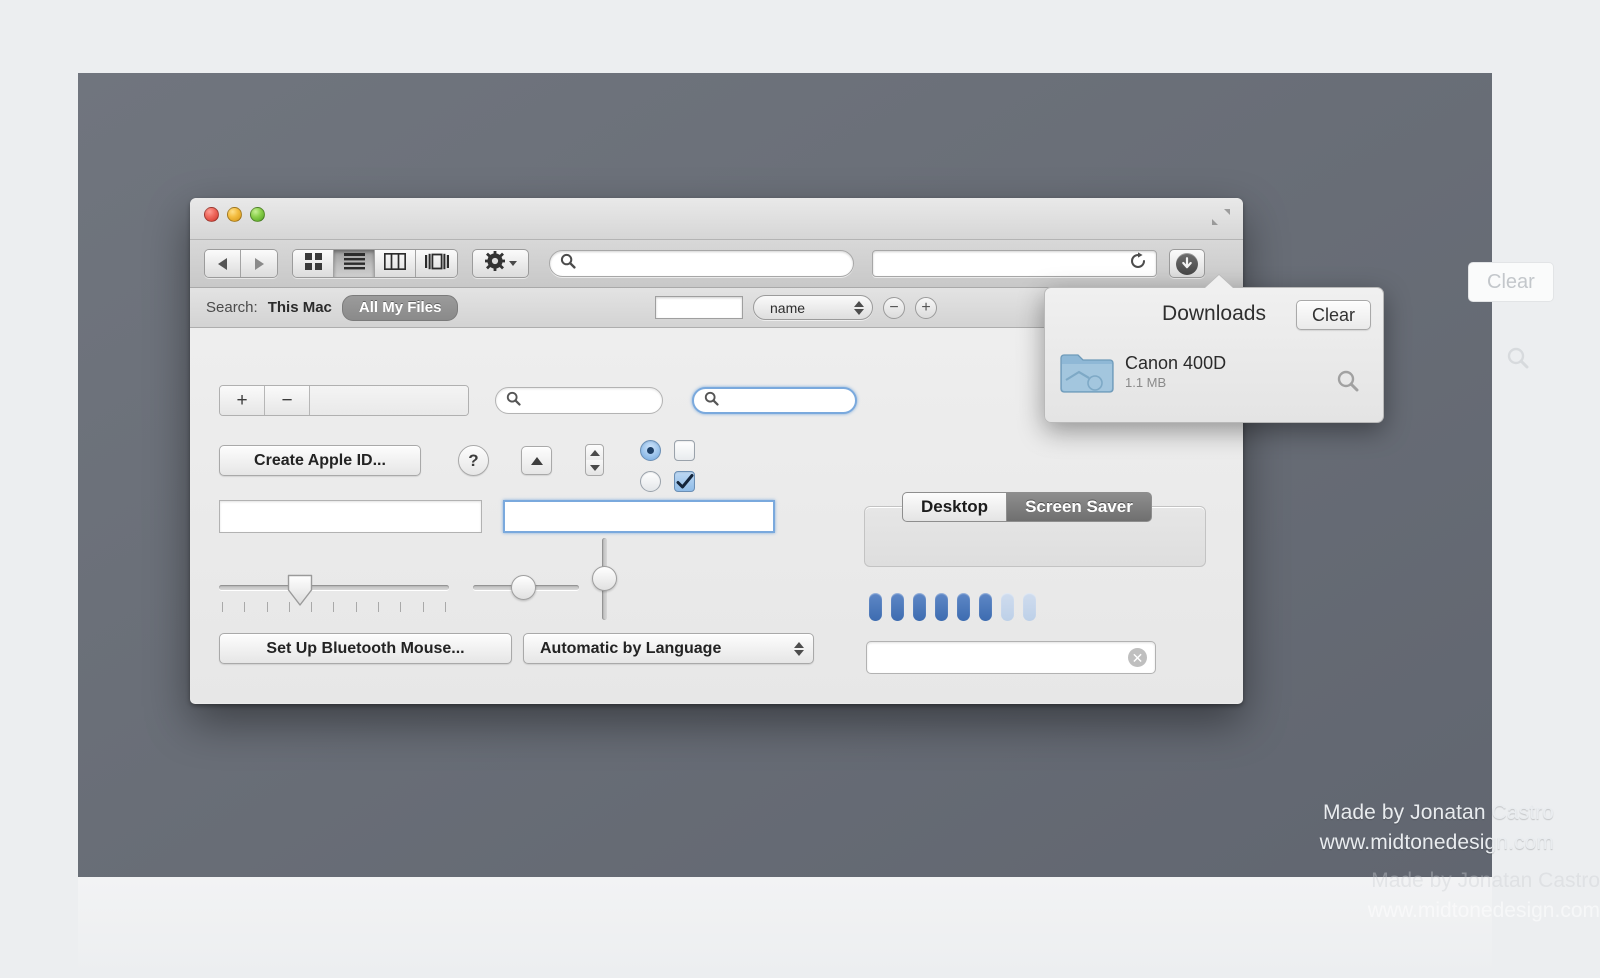 Image resolution: width=1600 pixels, height=978 pixels. Describe the element at coordinates (1221, 217) in the screenshot. I see `fullscreen-expand-icon` at that location.